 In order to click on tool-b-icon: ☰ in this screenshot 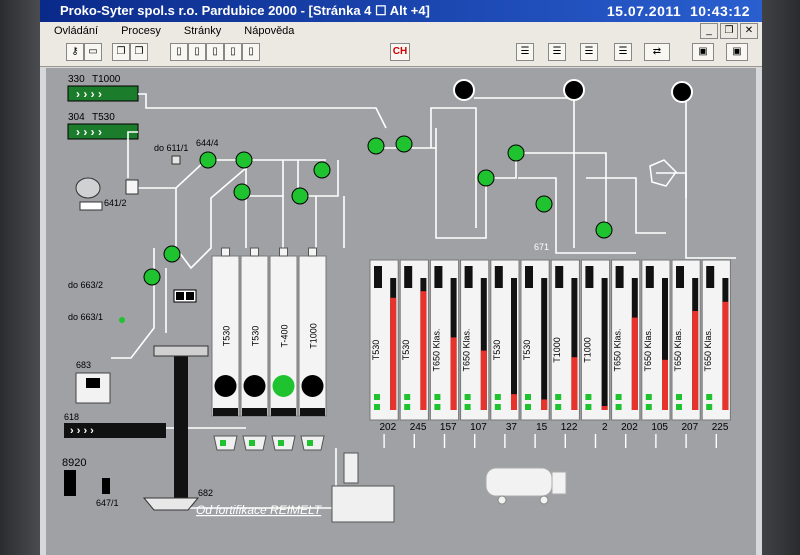, I will do `click(557, 52)`.